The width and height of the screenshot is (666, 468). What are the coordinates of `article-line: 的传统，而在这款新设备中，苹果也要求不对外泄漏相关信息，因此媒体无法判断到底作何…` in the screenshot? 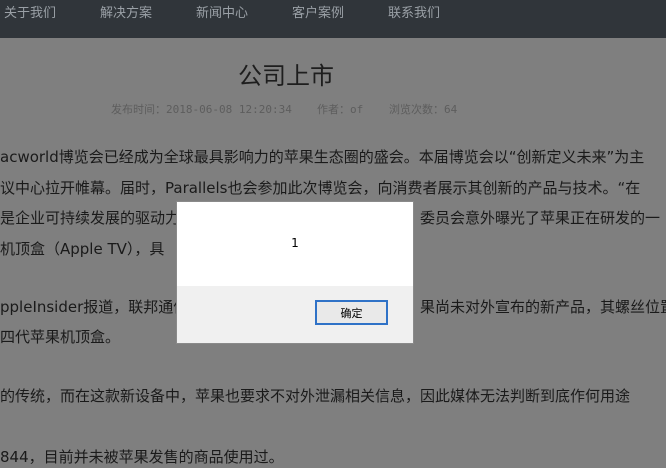 It's located at (315, 396).